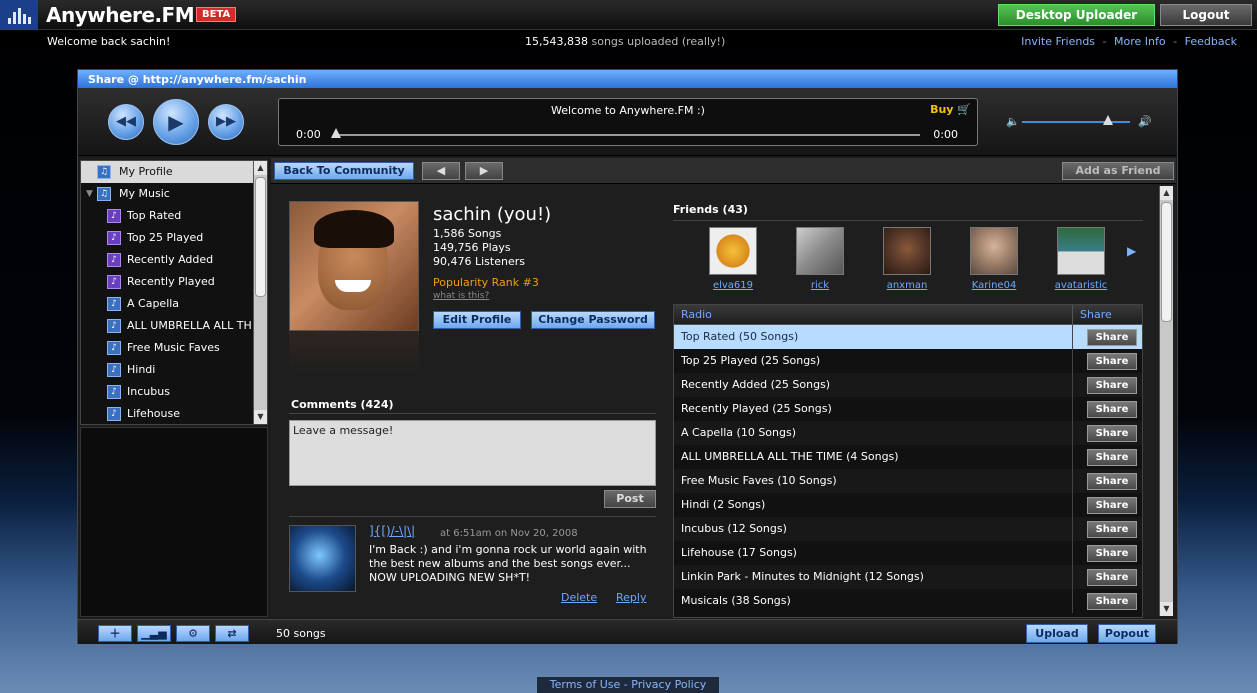 This screenshot has height=693, width=1257. What do you see at coordinates (1127, 633) in the screenshot?
I see `popout-button: Popout` at bounding box center [1127, 633].